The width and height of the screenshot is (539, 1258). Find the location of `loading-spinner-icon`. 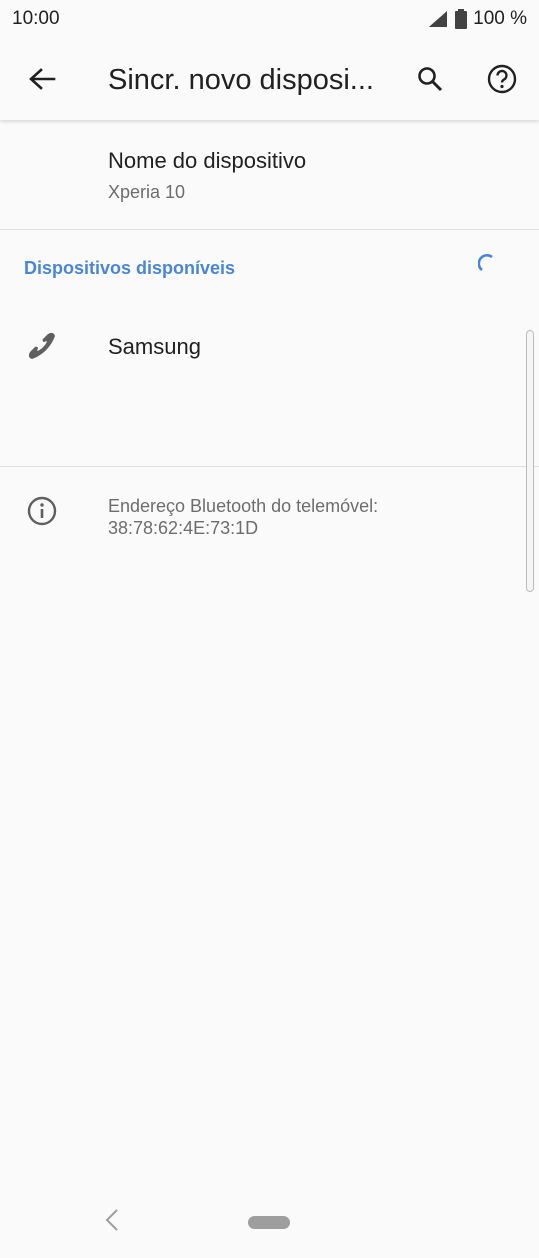

loading-spinner-icon is located at coordinates (485, 263).